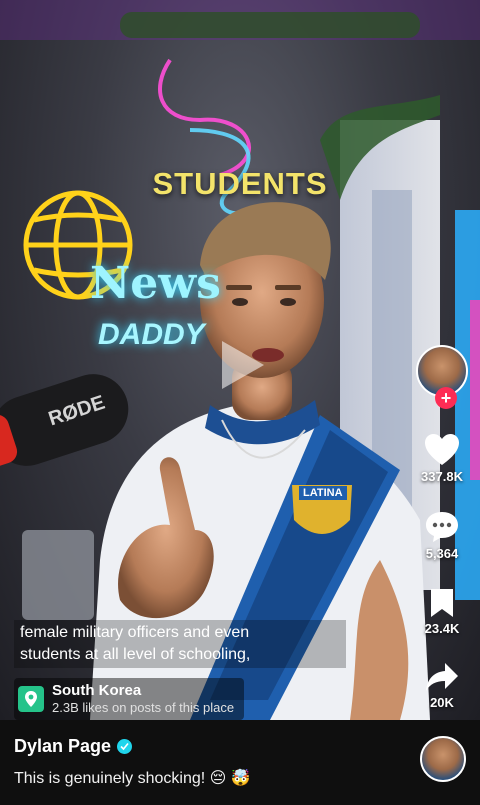 This screenshot has height=805, width=480. What do you see at coordinates (31, 699) in the screenshot?
I see `location-pin-icon` at bounding box center [31, 699].